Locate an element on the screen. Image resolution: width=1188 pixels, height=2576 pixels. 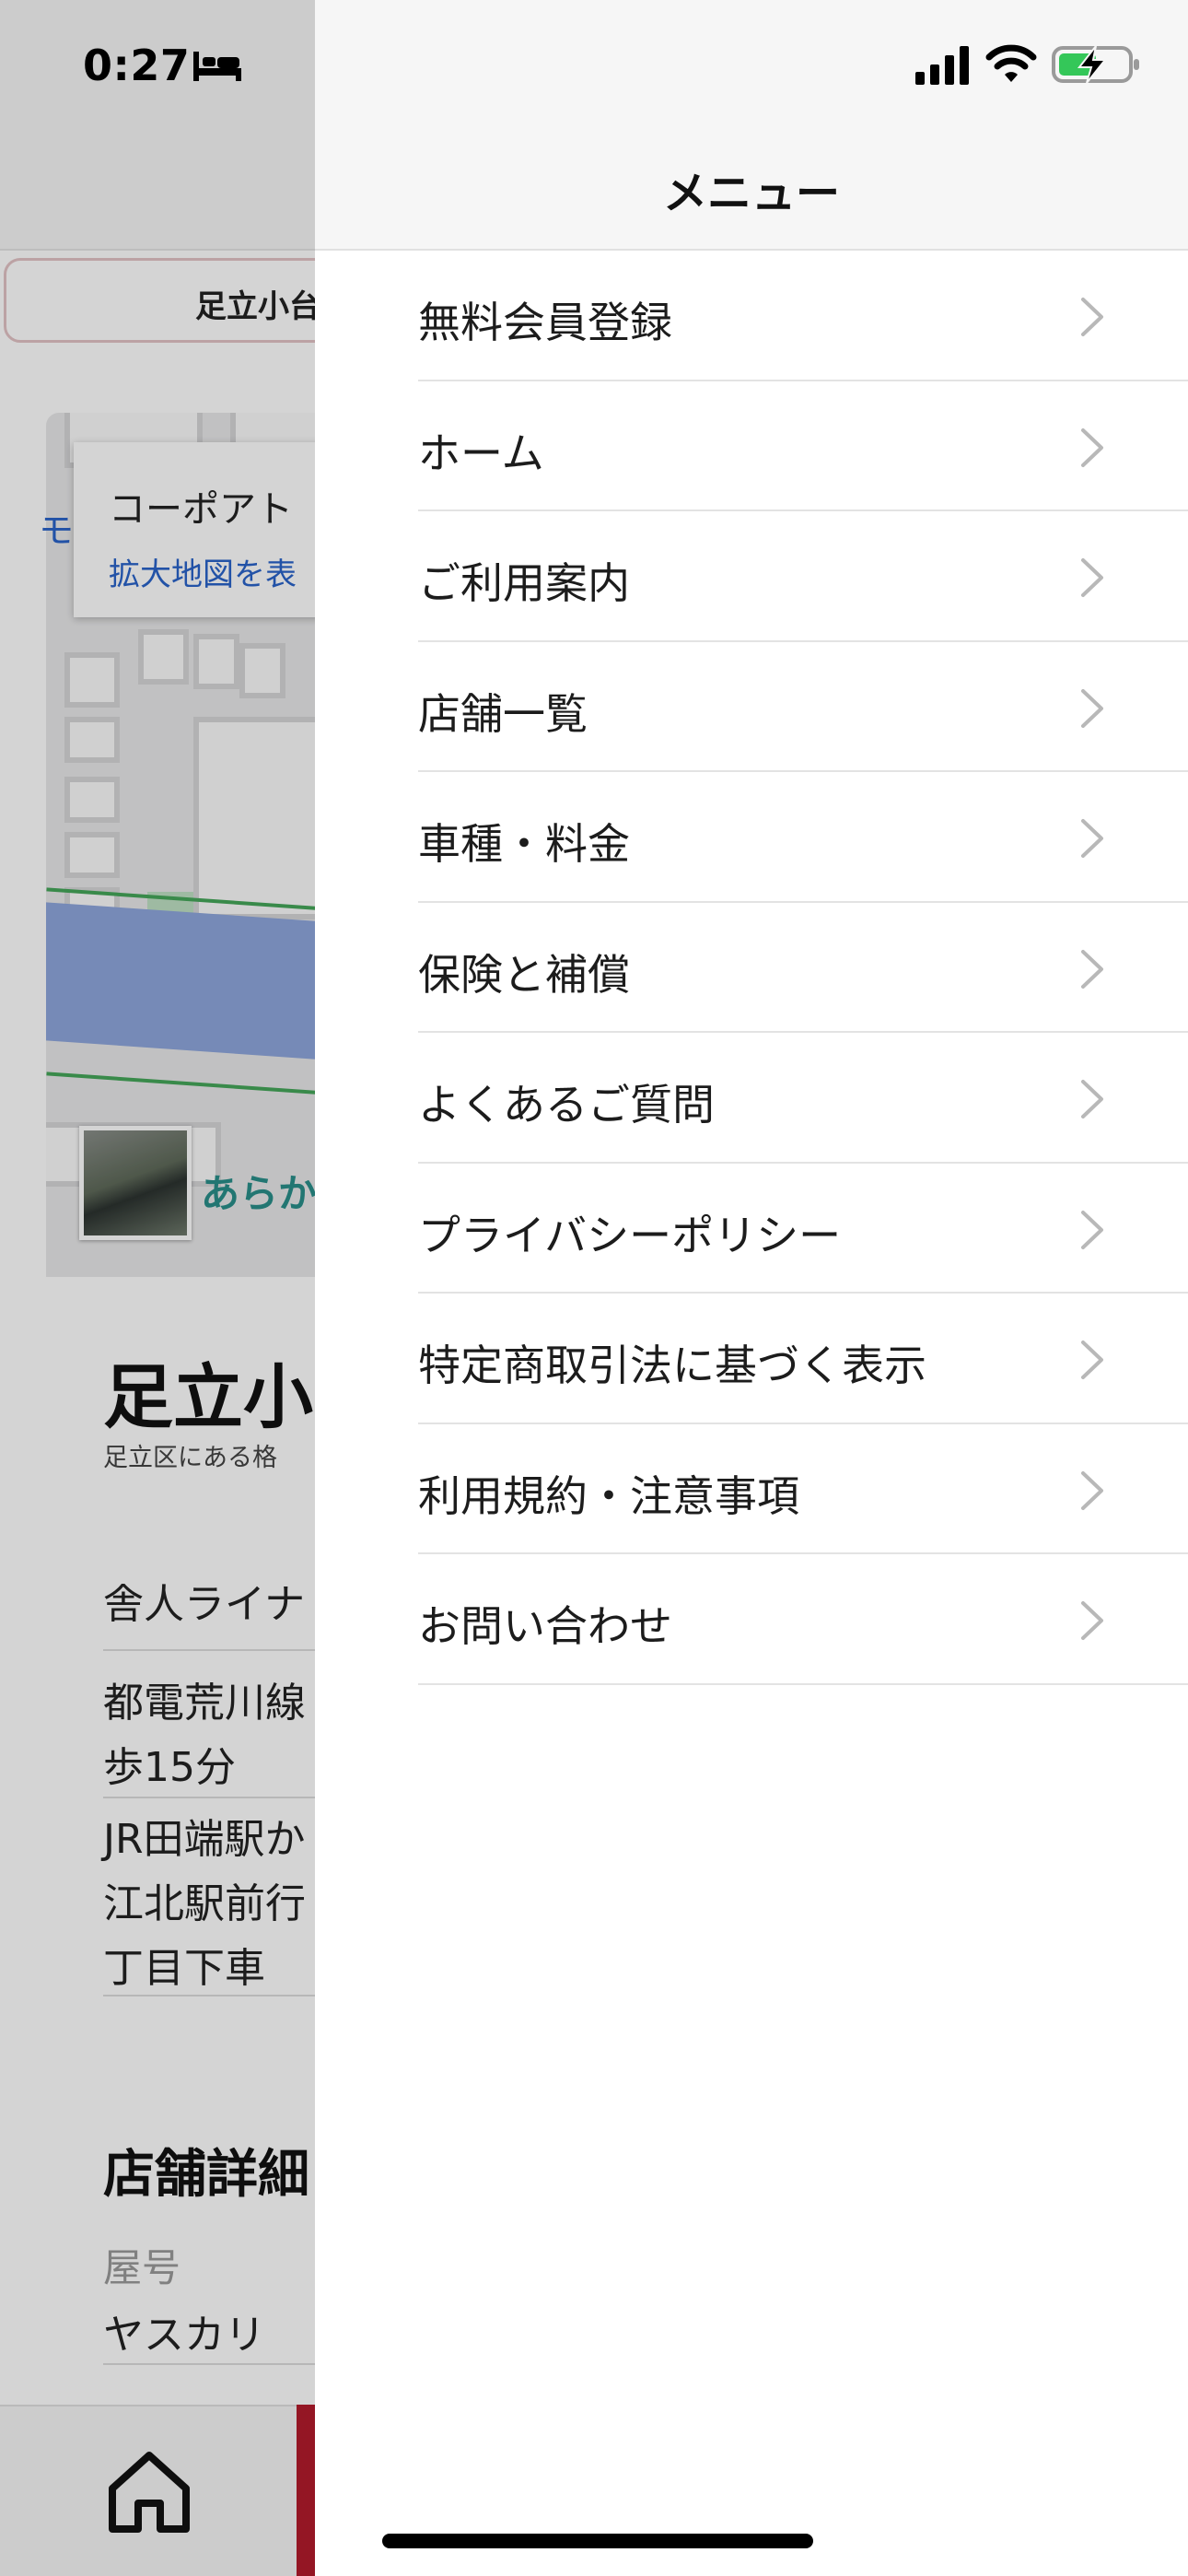
status-time: 0:27 is located at coordinates (137, 65).